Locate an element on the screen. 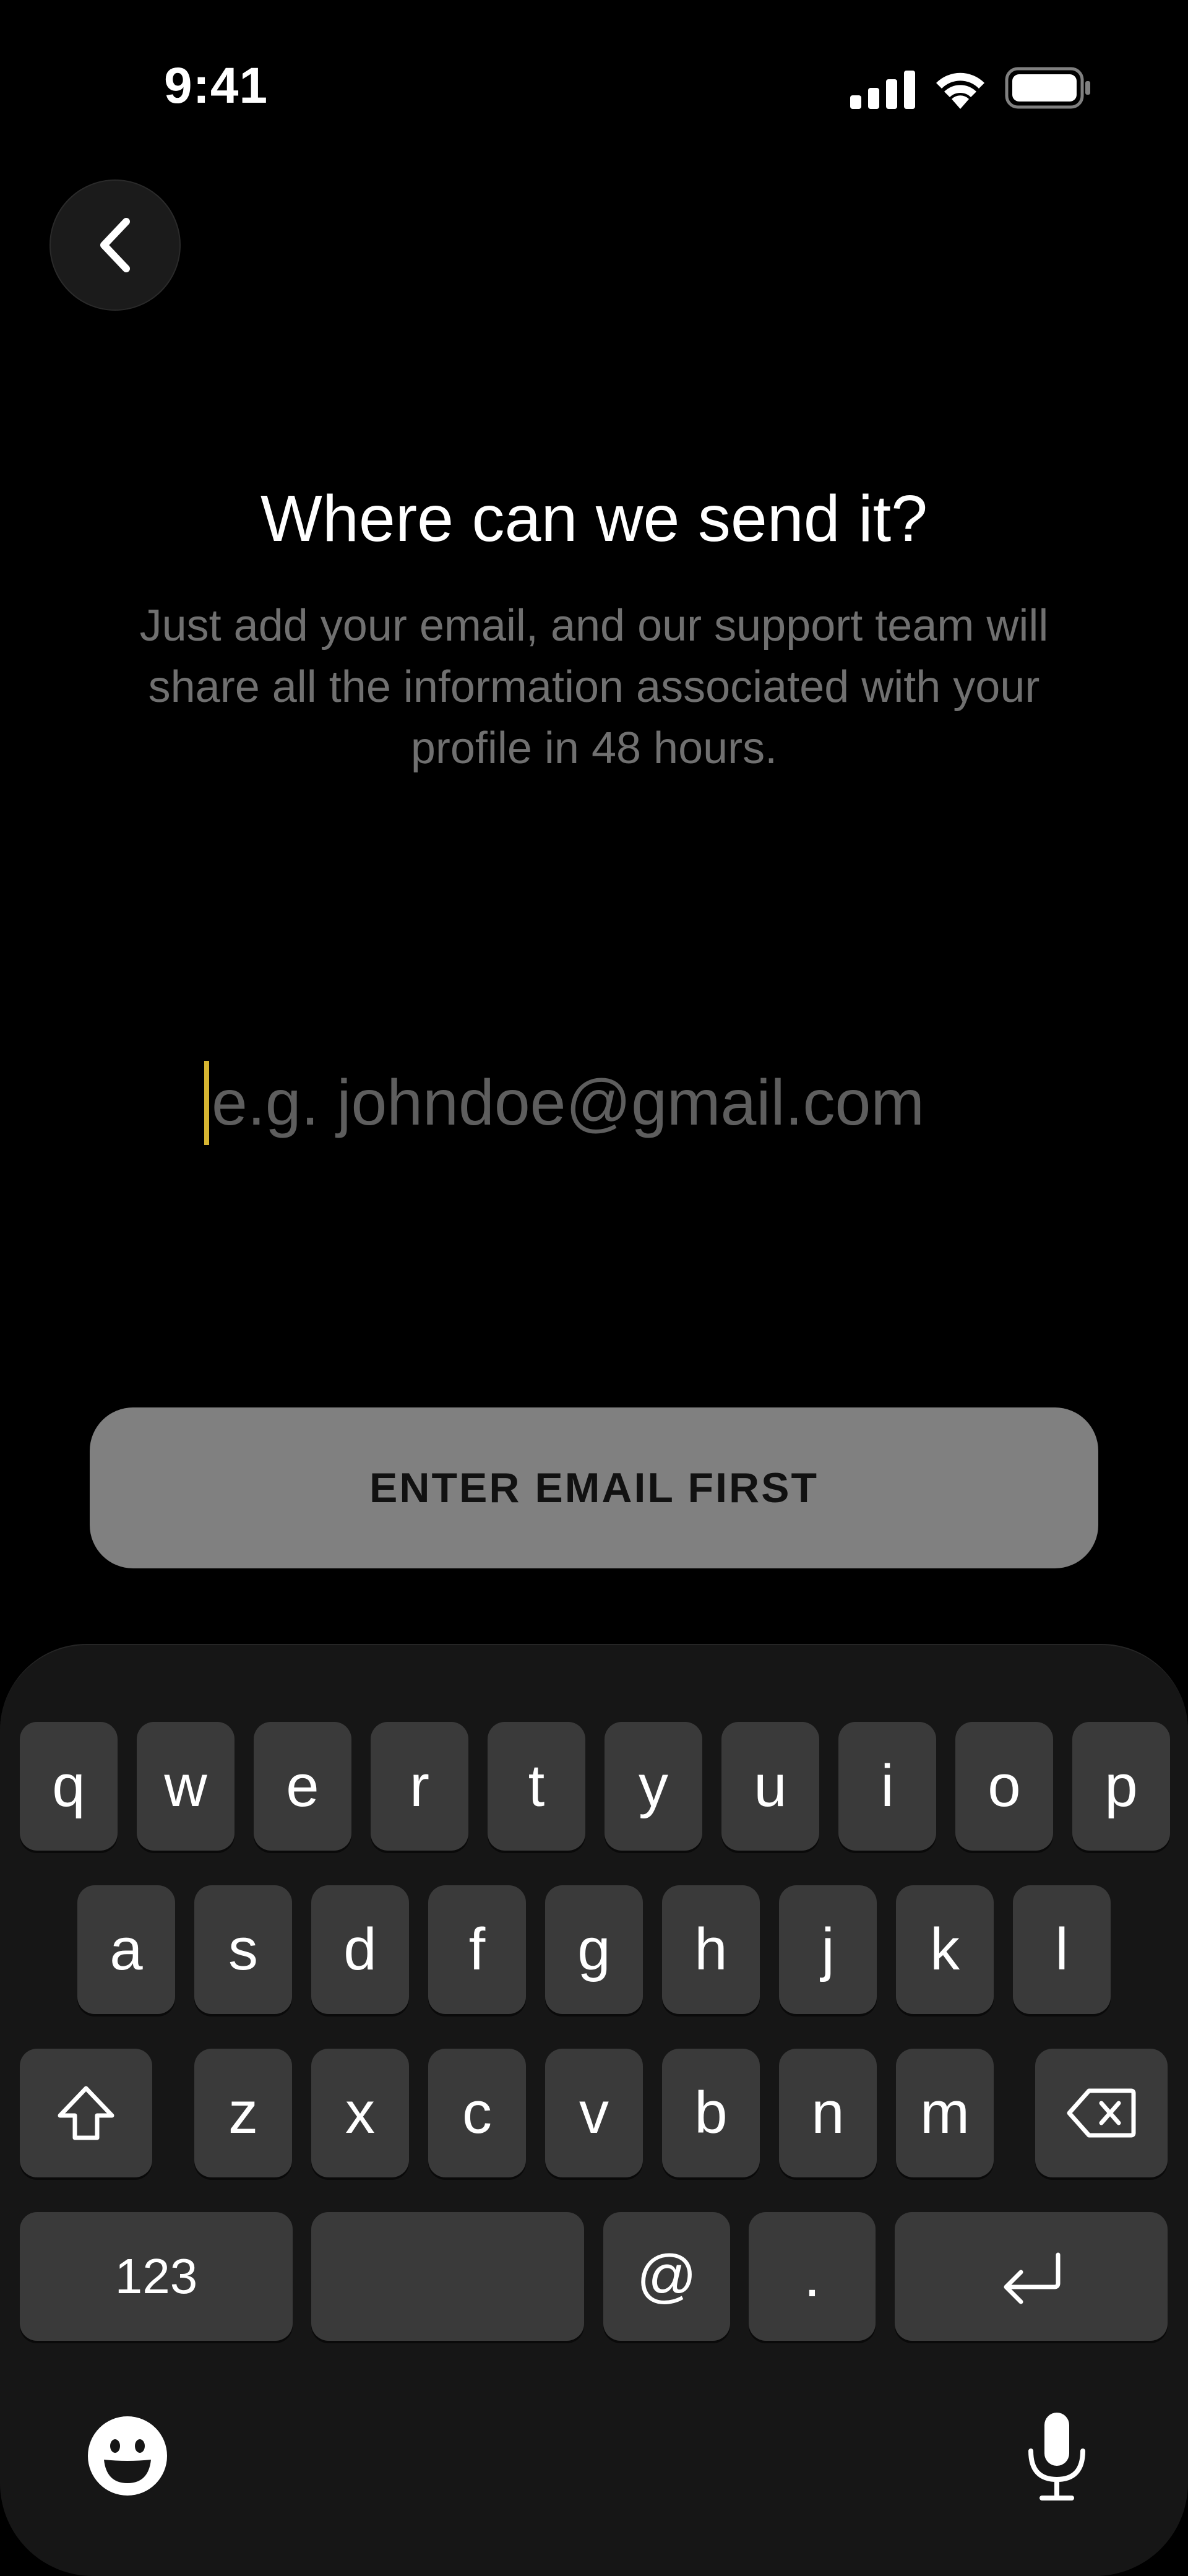 This screenshot has width=1188, height=2576. key-k: k is located at coordinates (945, 1949).